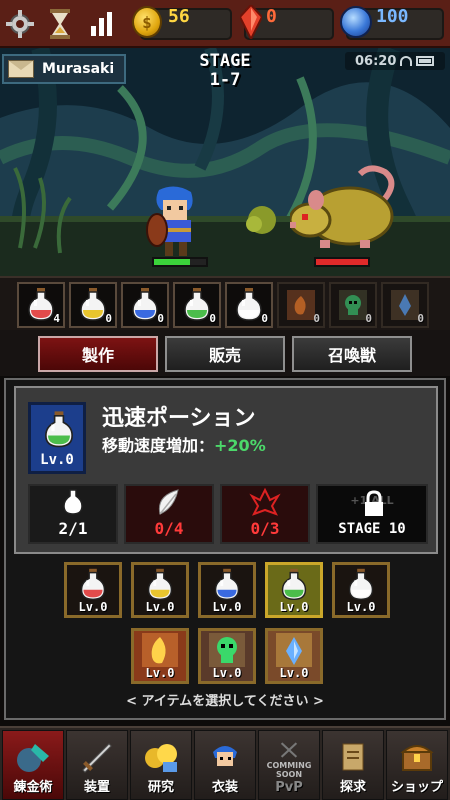 This screenshot has width=450, height=800. What do you see at coordinates (251, 22) in the screenshot?
I see `ruby-icon` at bounding box center [251, 22].